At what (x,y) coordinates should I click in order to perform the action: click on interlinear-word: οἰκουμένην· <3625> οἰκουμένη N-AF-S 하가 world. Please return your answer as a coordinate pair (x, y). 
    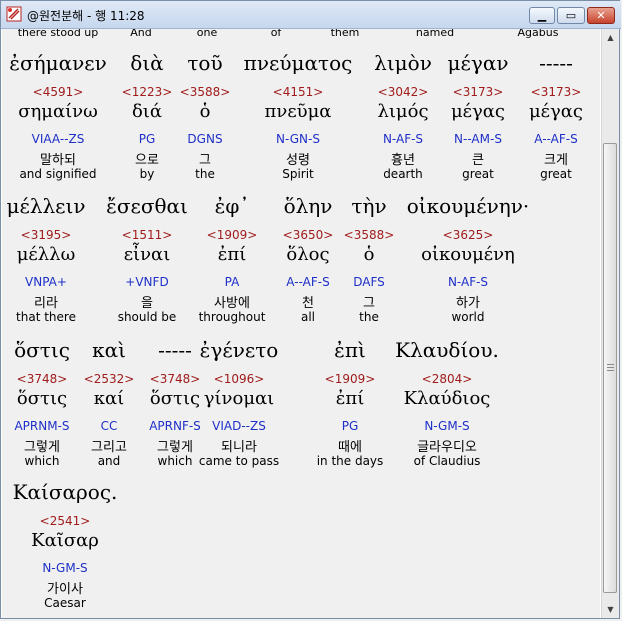
    Looking at the image, I should click on (468, 262).